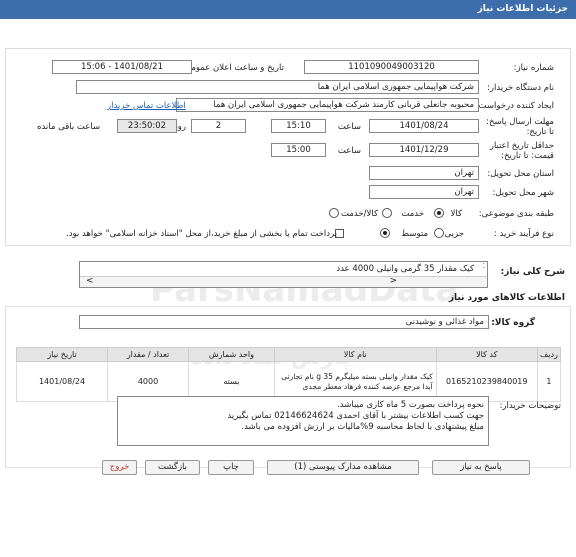  Describe the element at coordinates (533, 68) in the screenshot. I see `need-number-label: شماره نیاز:` at that location.